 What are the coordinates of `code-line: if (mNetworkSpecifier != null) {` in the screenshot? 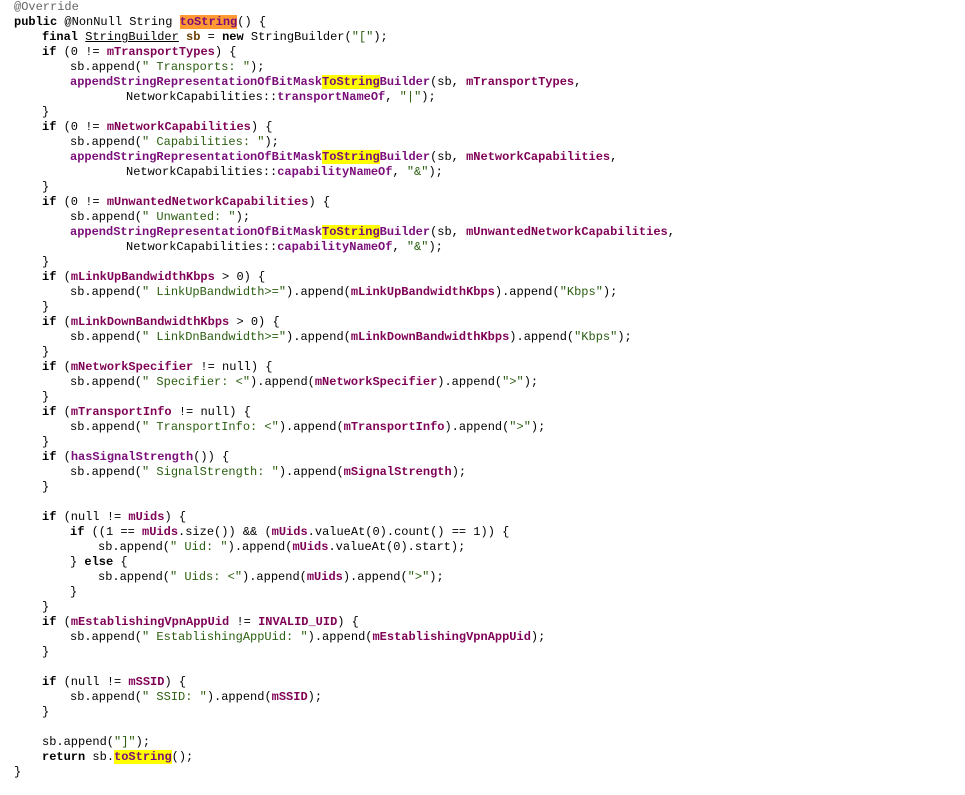 It's located at (482, 367).